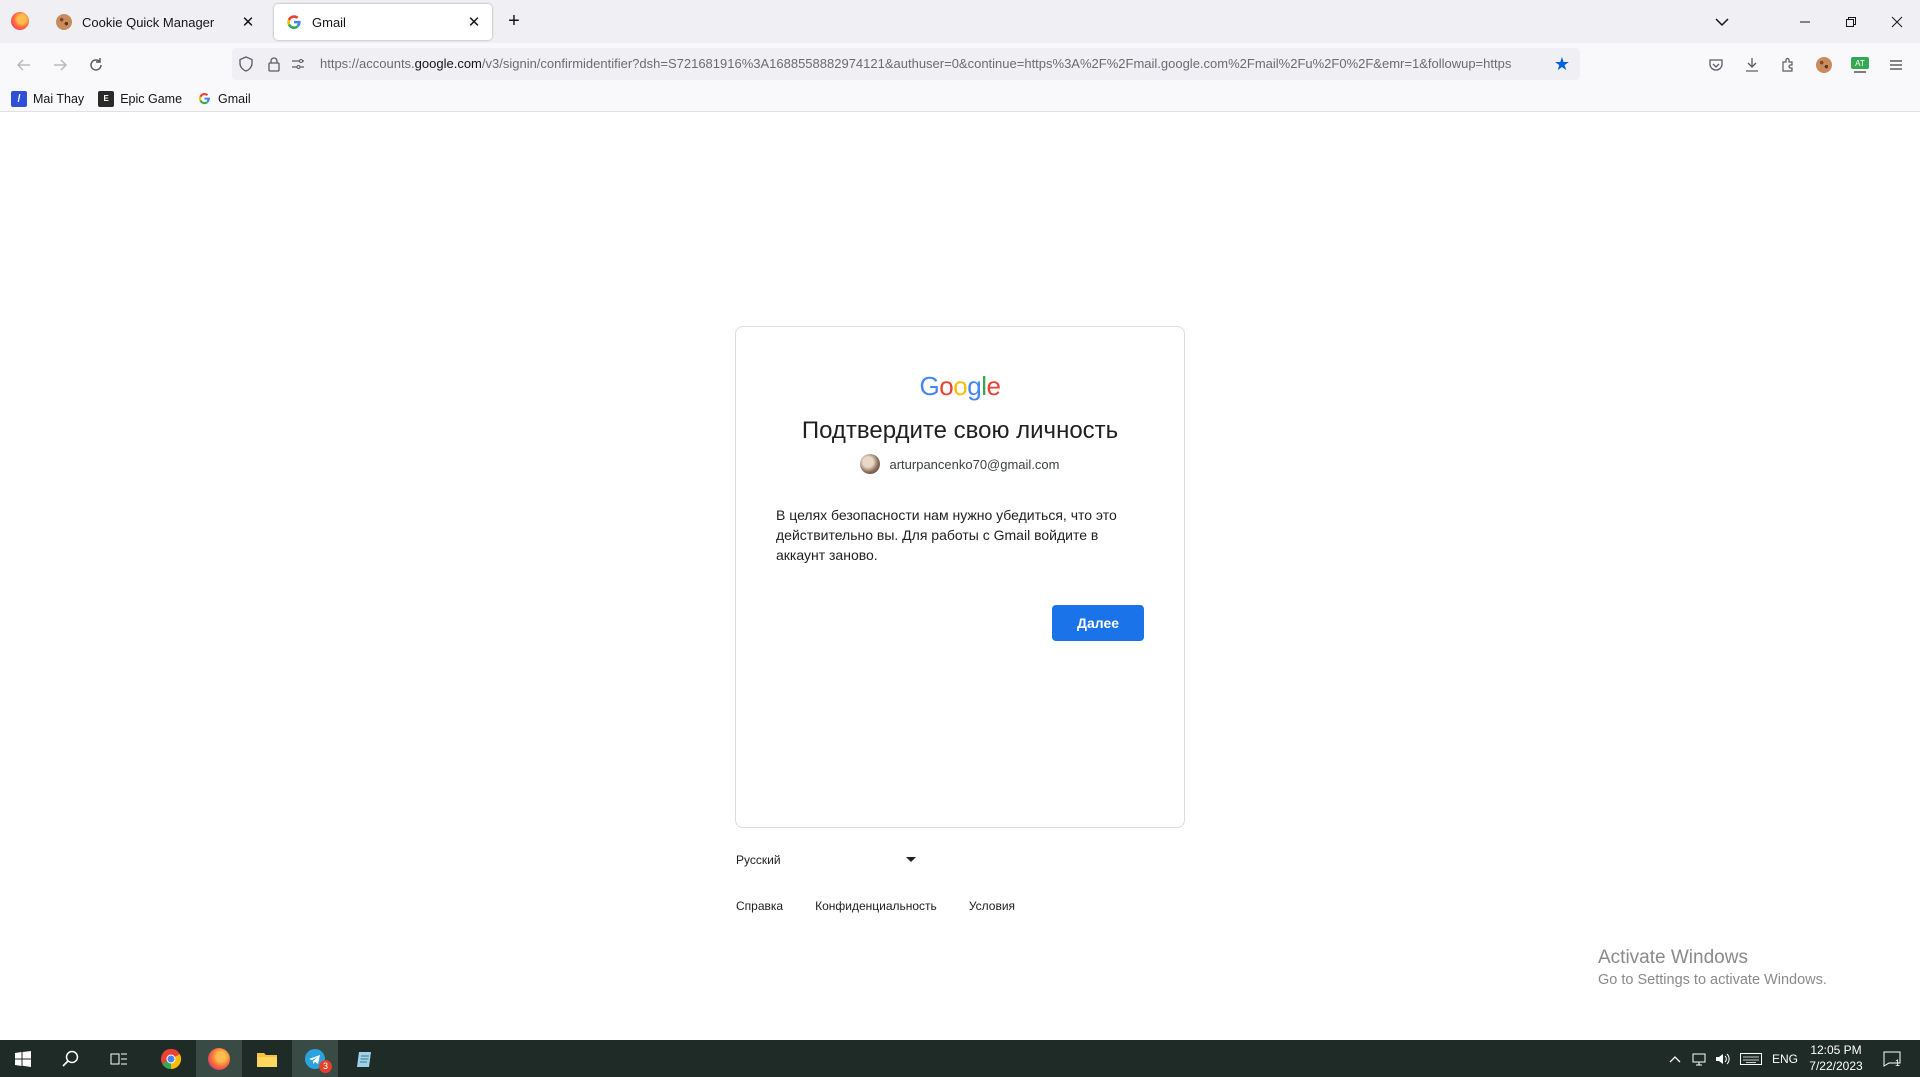 The height and width of the screenshot is (1077, 1920). Describe the element at coordinates (367, 63) in the screenshot. I see `url-prefix: https://accounts.` at that location.